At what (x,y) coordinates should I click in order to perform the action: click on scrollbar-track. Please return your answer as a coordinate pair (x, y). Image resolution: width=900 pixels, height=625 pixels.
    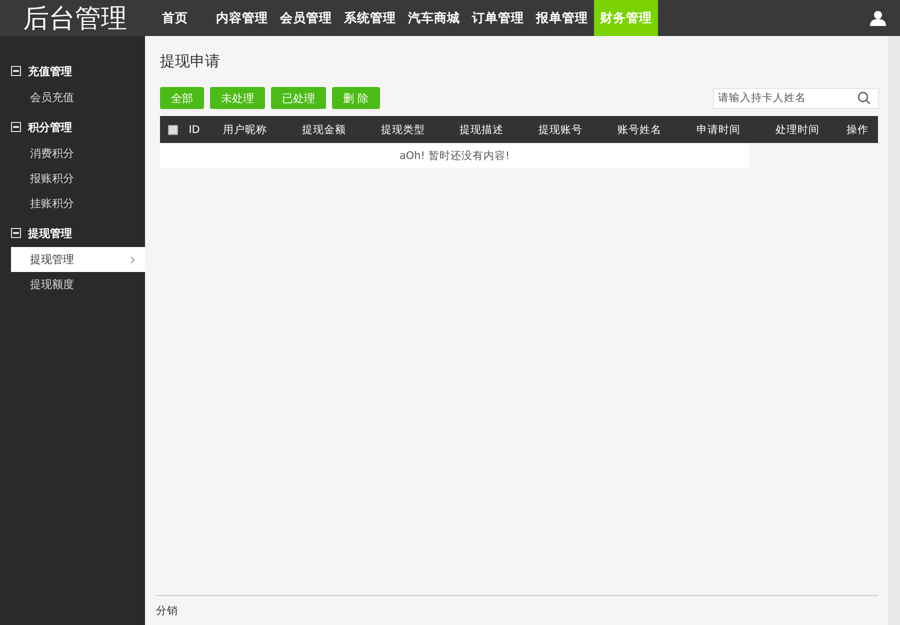
    Looking at the image, I should click on (894, 330).